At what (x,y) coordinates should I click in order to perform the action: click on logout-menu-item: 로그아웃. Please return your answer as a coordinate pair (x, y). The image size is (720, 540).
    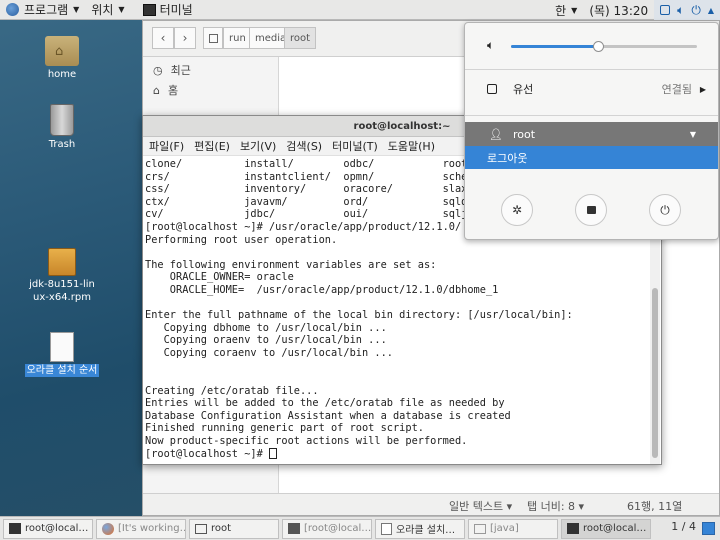
    Looking at the image, I should click on (591, 157).